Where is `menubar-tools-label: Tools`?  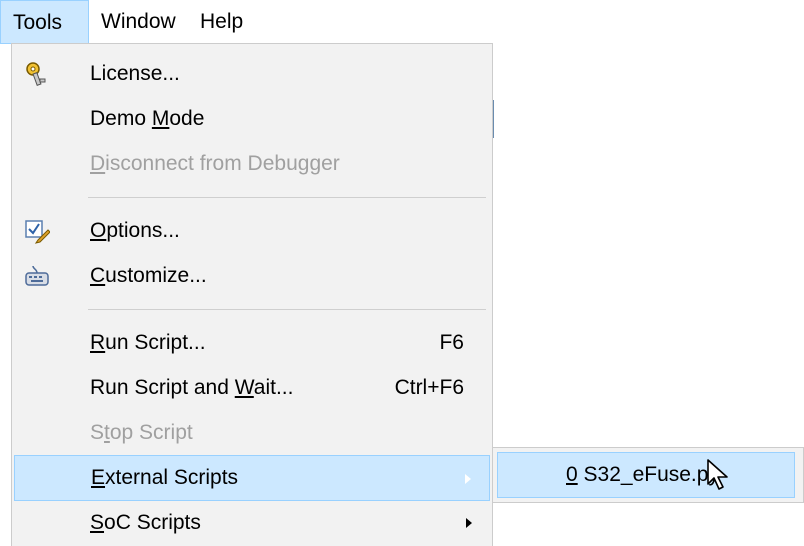
menubar-tools-label: Tools is located at coordinates (38, 22).